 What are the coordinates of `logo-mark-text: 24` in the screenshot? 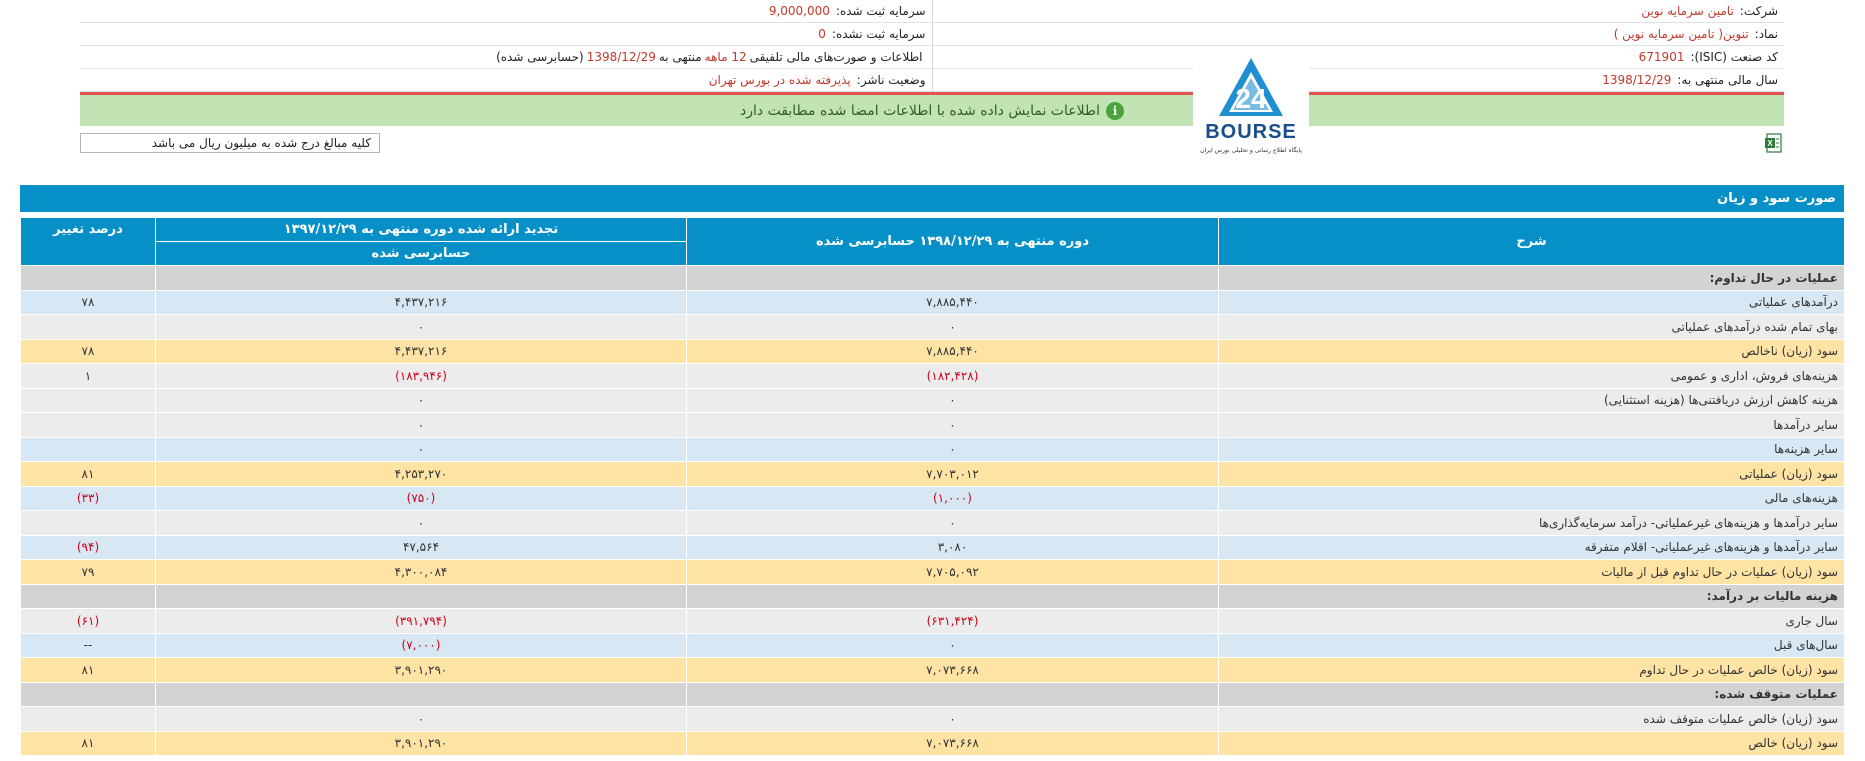 It's located at (1251, 98).